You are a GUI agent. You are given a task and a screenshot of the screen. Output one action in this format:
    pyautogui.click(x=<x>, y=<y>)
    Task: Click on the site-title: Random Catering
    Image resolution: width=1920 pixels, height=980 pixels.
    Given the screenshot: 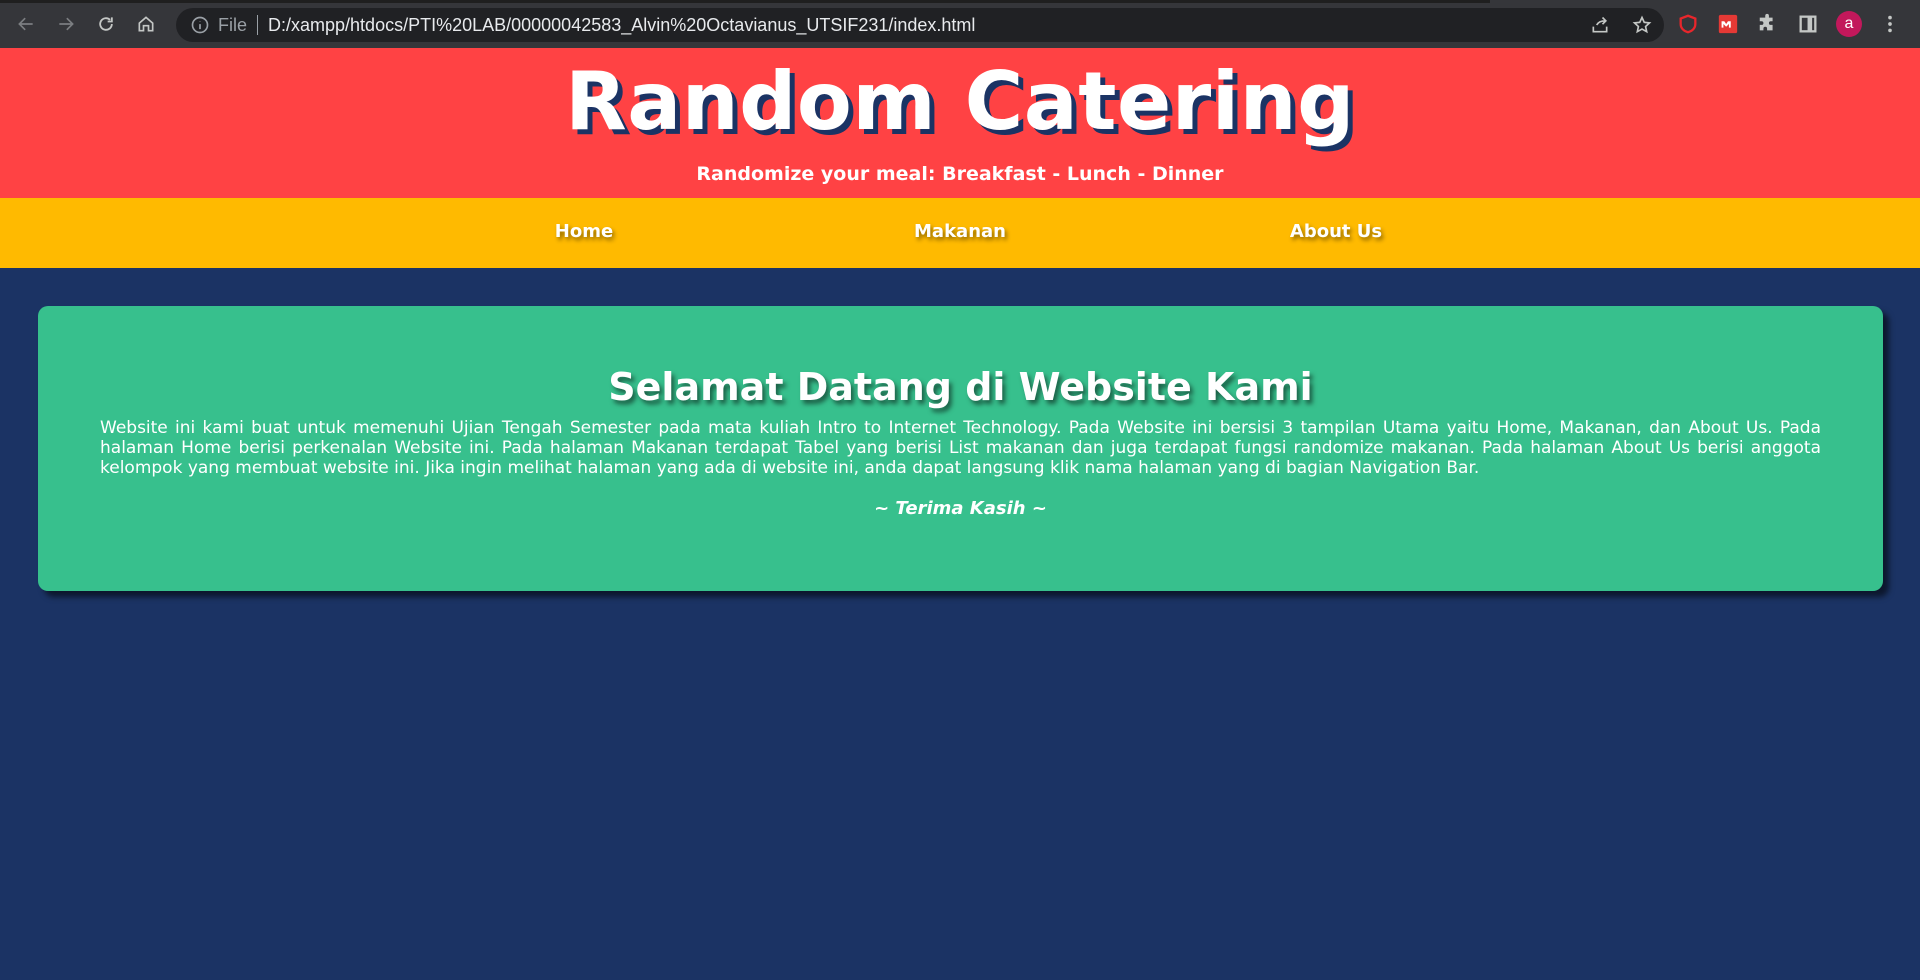 What is the action you would take?
    pyautogui.click(x=960, y=101)
    